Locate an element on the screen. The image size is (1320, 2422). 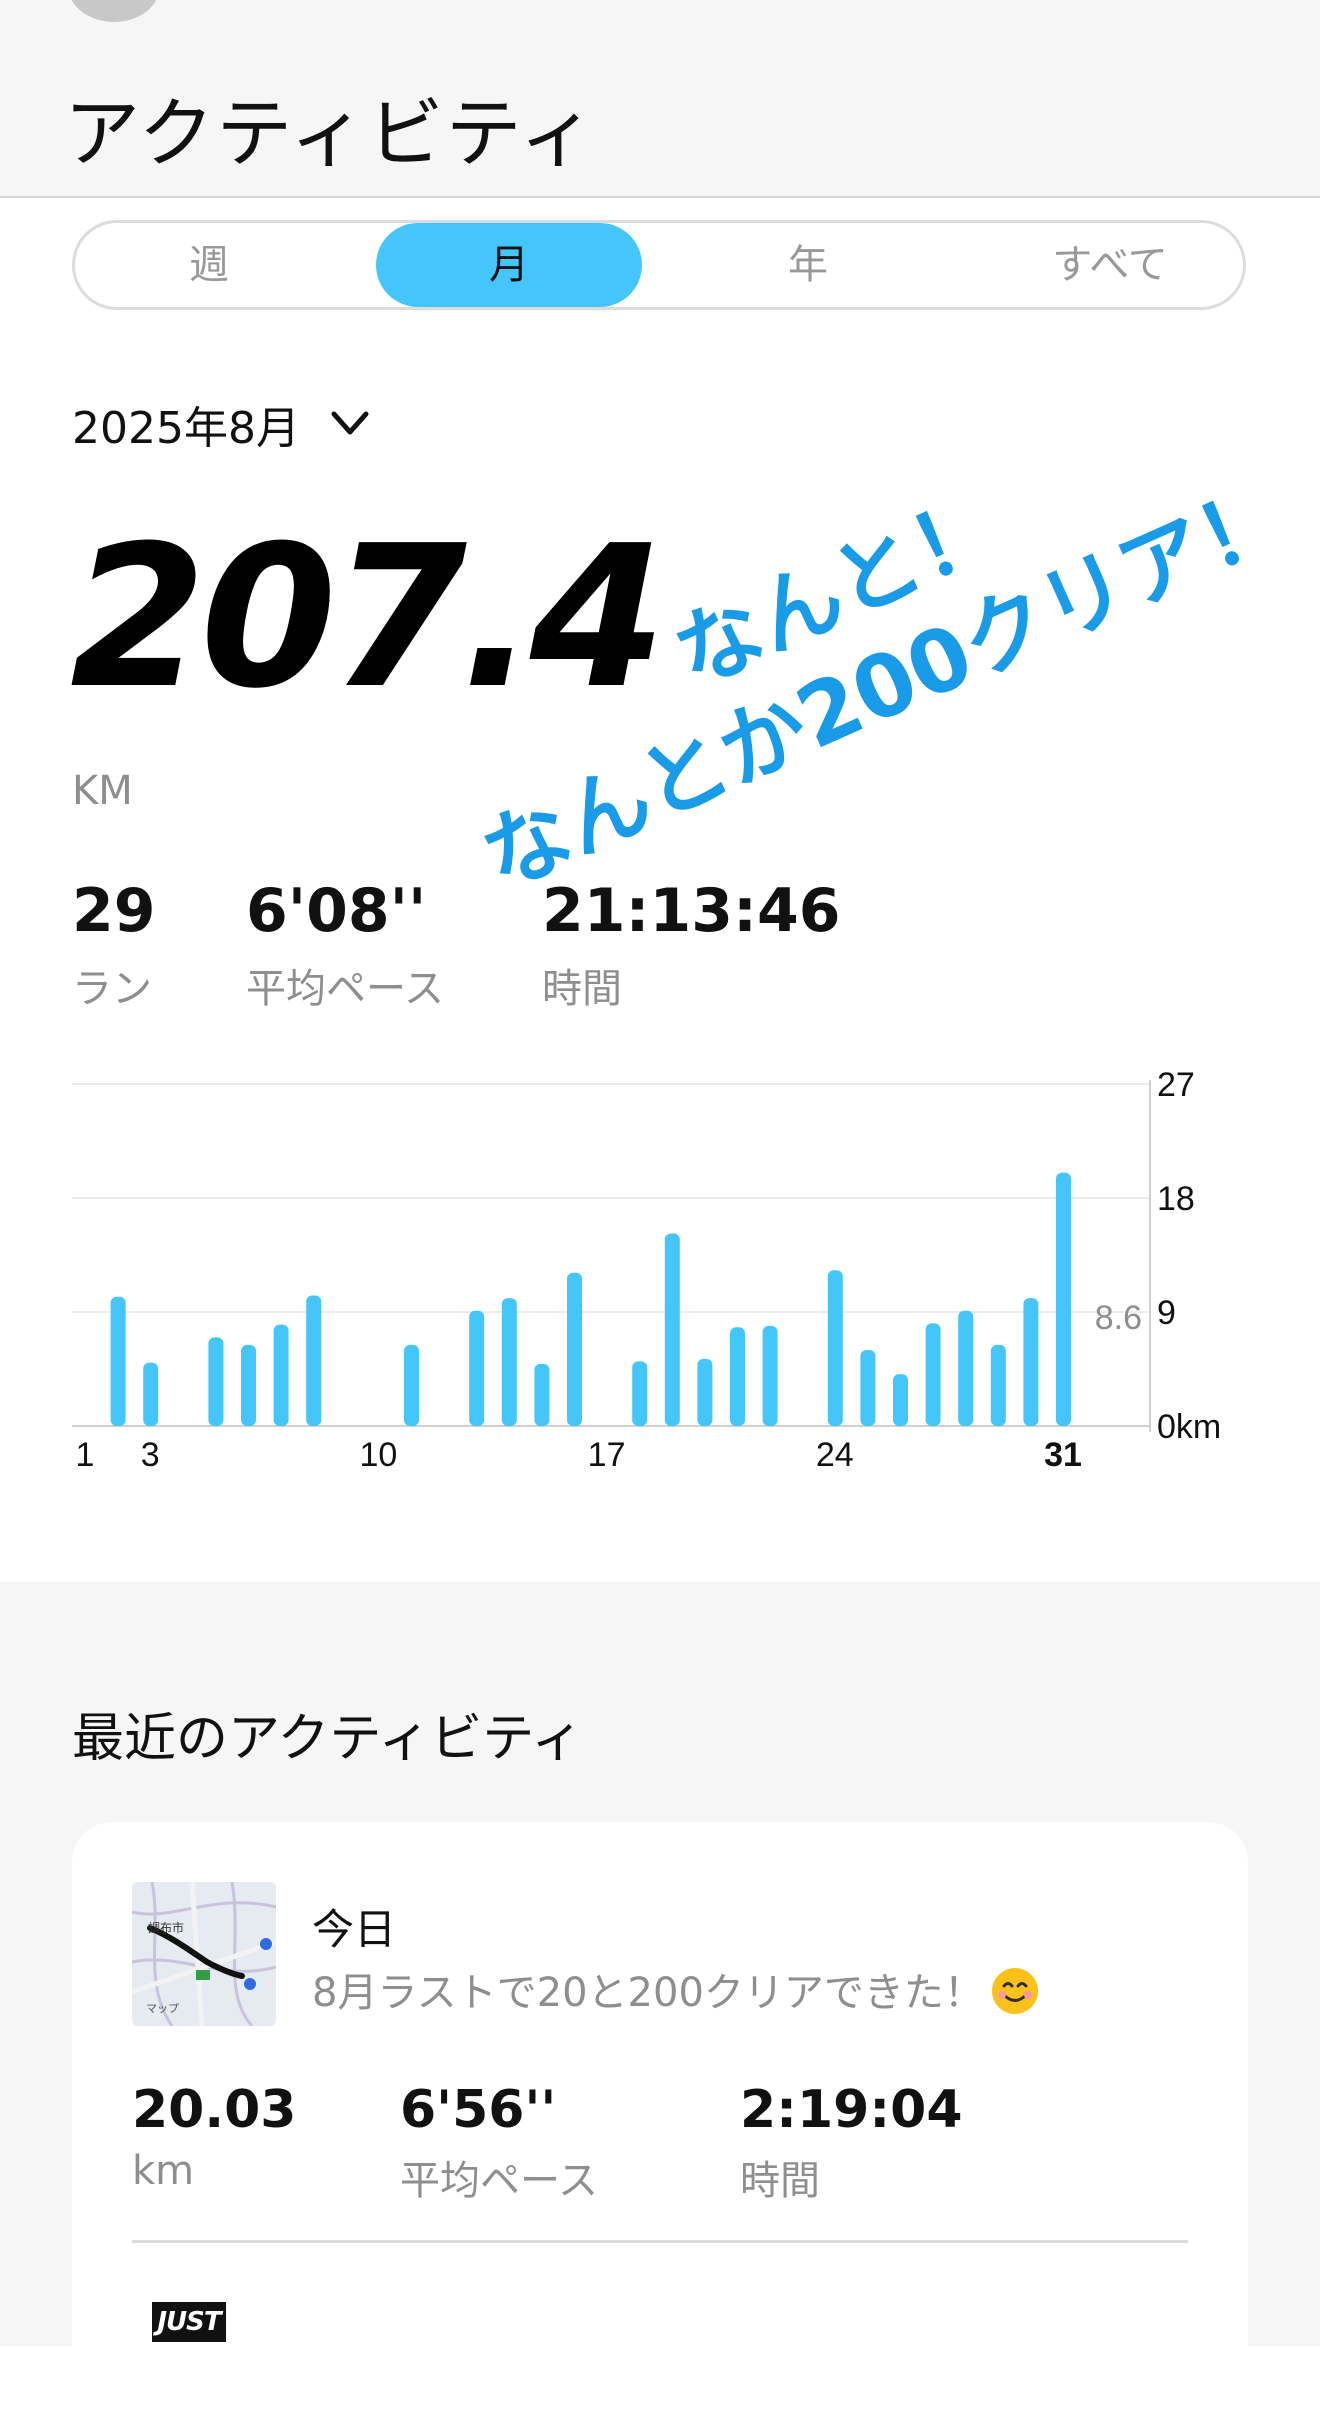
distance-unit: KM is located at coordinates (102, 791).